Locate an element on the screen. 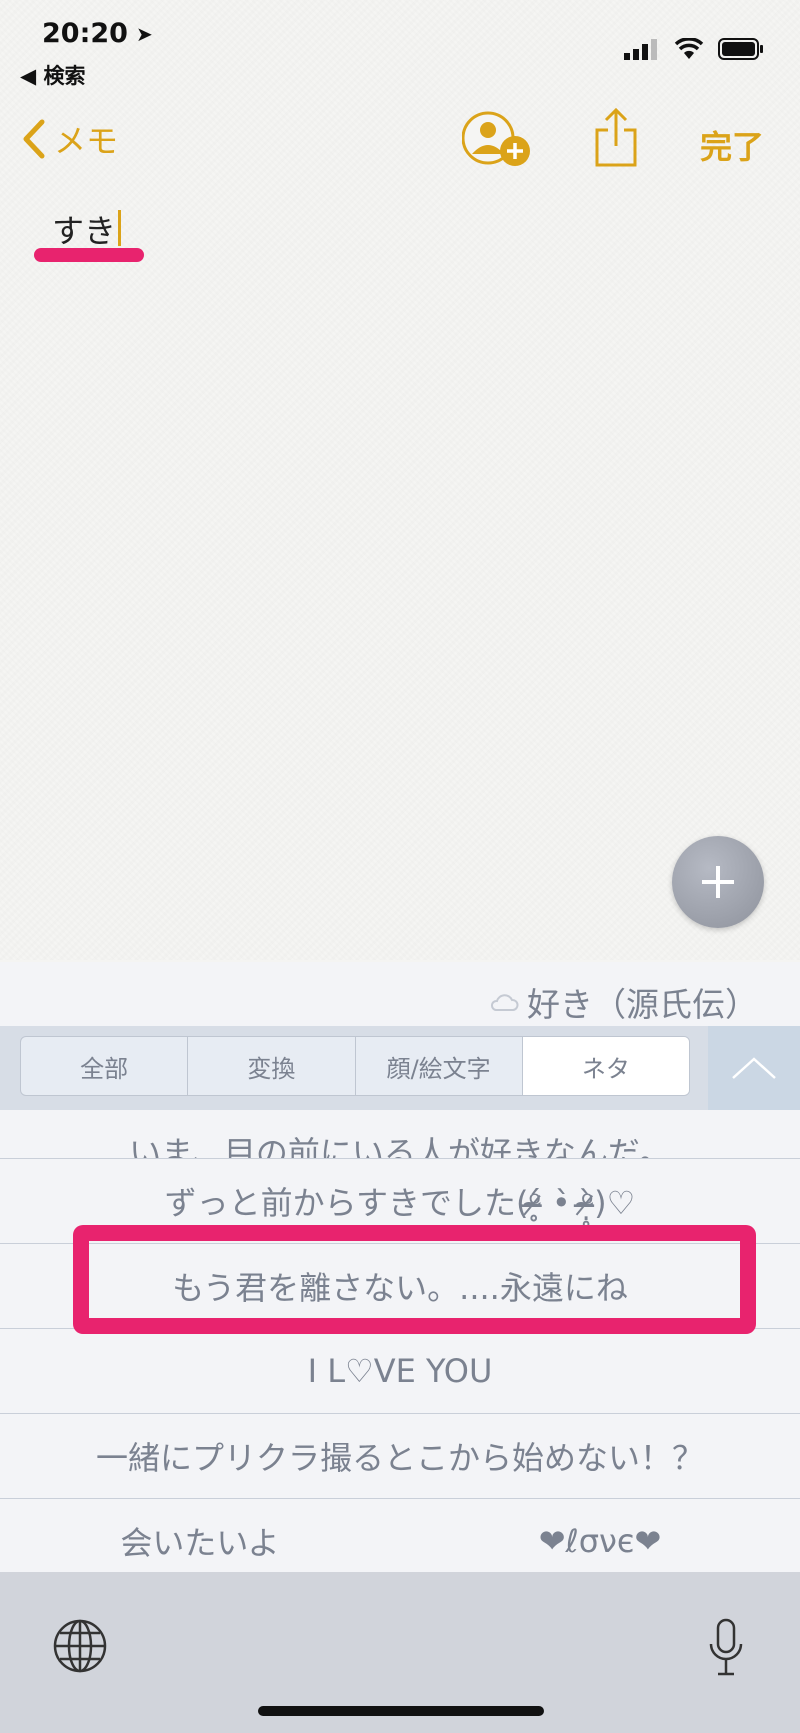 This screenshot has width=800, height=1733. home-indicator is located at coordinates (401, 1711).